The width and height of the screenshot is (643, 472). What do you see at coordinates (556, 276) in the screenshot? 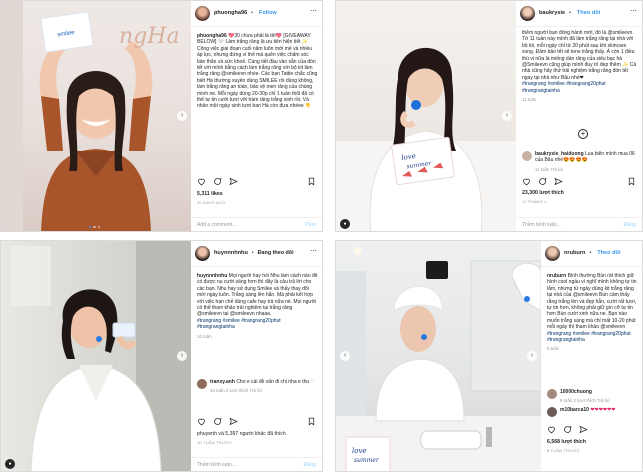
I see `caption-username: nruburn` at bounding box center [556, 276].